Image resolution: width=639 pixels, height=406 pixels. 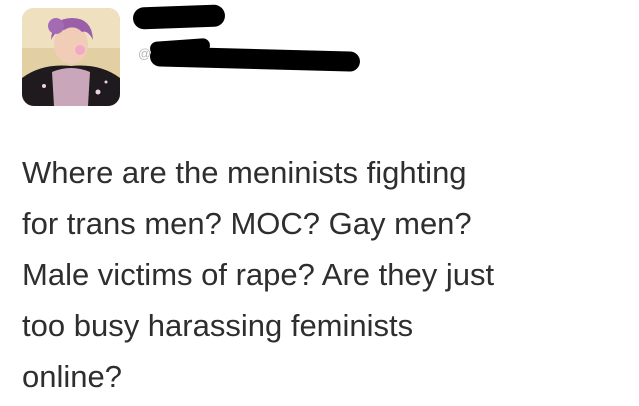 I want to click on tweet-text-line: Where are the meninists fighting, so click(x=244, y=172).